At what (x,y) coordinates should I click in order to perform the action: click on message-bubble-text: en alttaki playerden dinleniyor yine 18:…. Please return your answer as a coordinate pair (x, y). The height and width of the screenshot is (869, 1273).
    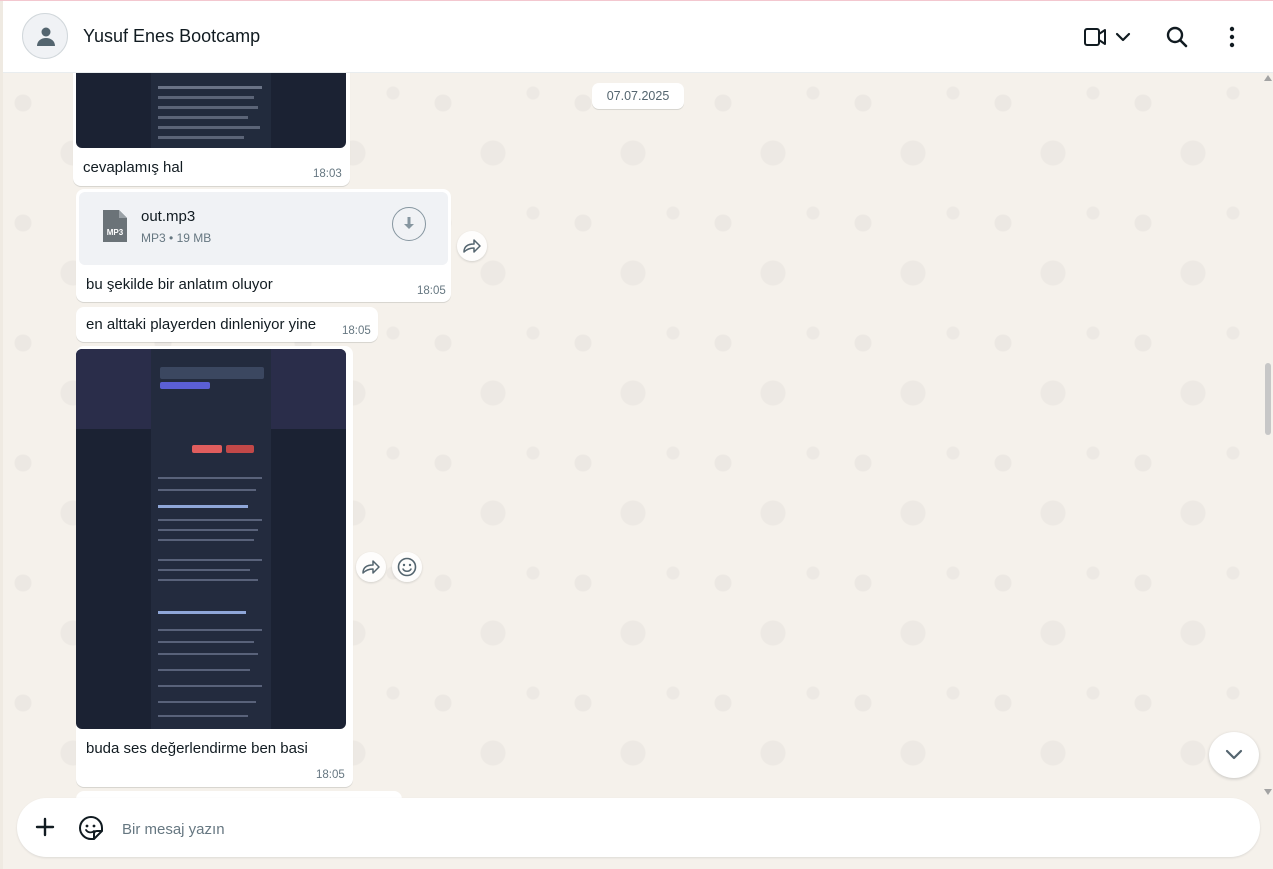
    Looking at the image, I should click on (227, 324).